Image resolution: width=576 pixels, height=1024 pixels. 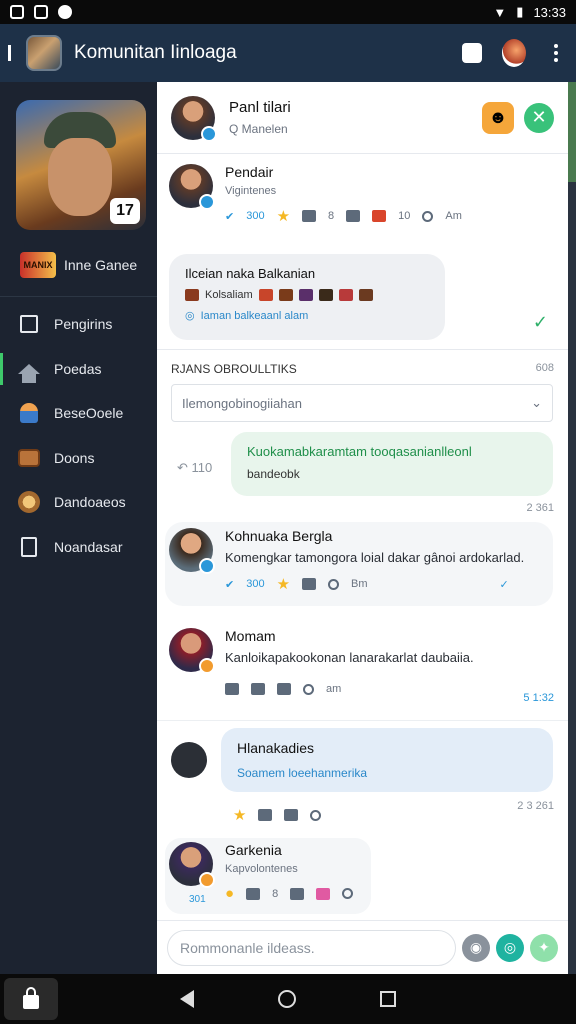 What do you see at coordinates (556, 53) in the screenshot?
I see `more-vert-icon` at bounding box center [556, 53].